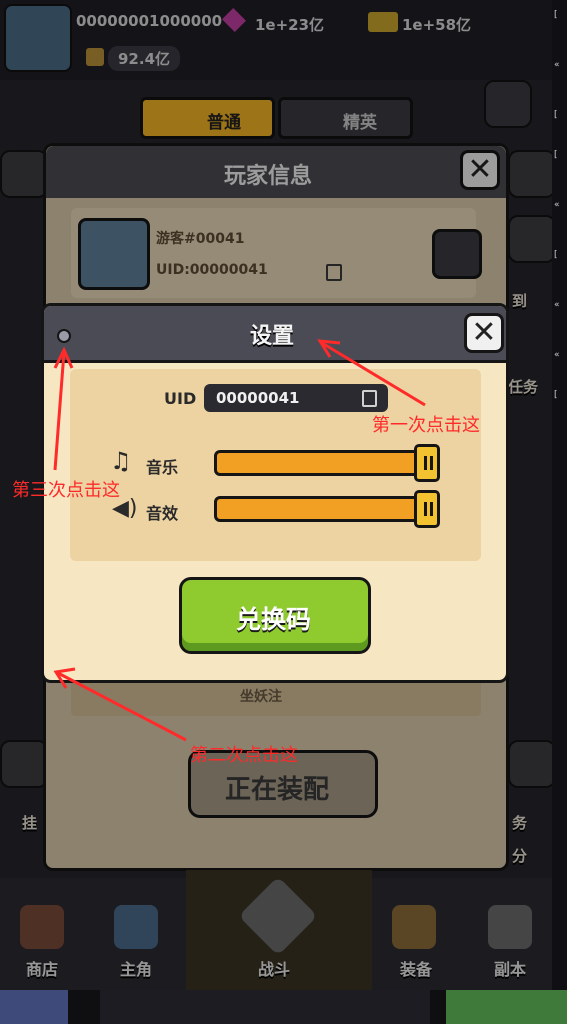 The image size is (567, 1024). What do you see at coordinates (66, 490) in the screenshot?
I see `annotation-third: 第三次点击这` at bounding box center [66, 490].